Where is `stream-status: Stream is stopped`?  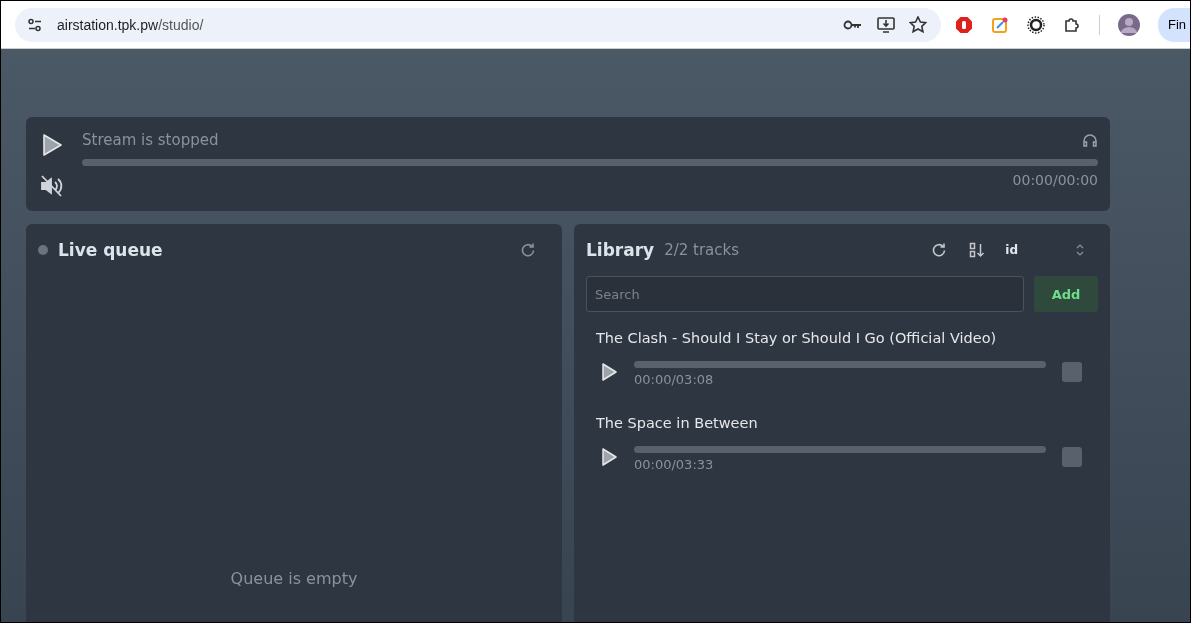
stream-status: Stream is stopped is located at coordinates (150, 140).